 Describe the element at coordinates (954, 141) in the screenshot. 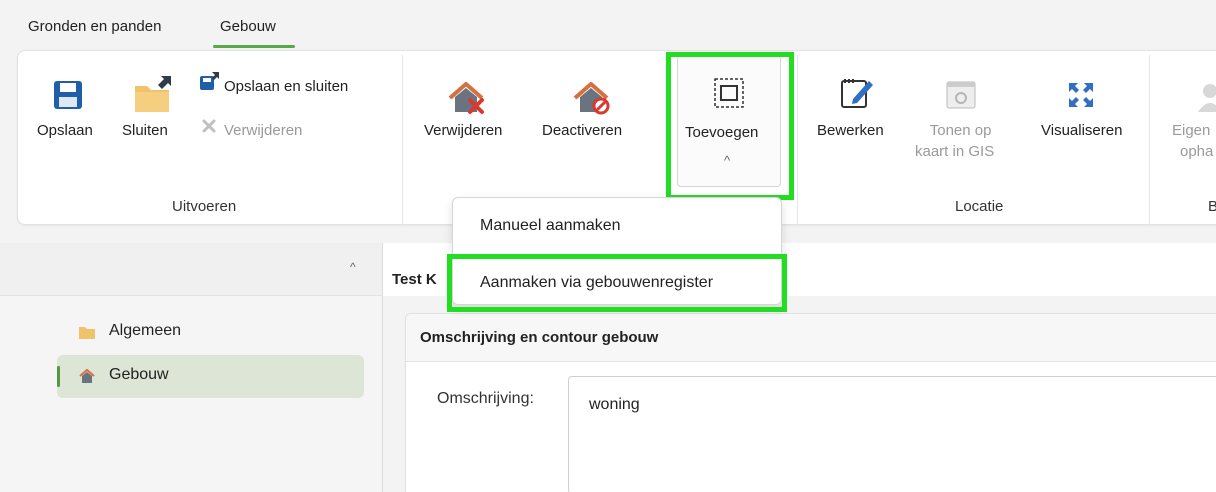

I see `tonen-op-kaart-button: Tonen op kaart in GIS` at that location.